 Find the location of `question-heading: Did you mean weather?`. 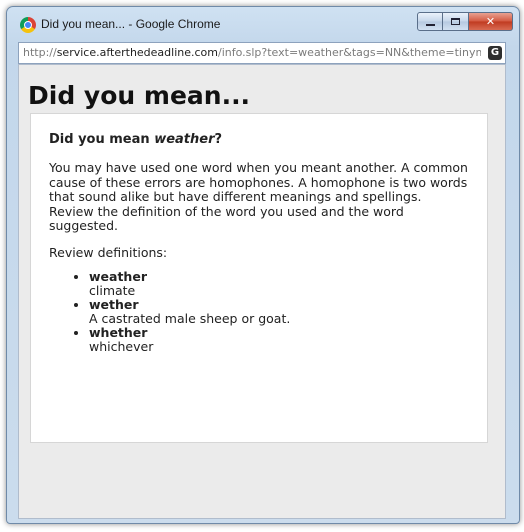

question-heading: Did you mean weather? is located at coordinates (259, 139).